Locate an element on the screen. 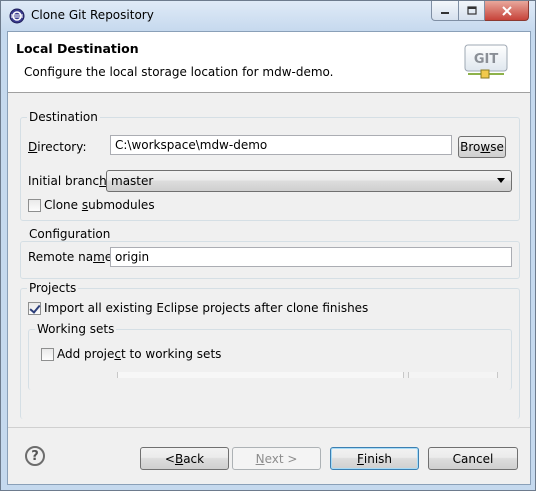 This screenshot has height=491, width=536. title-bar: Clone Git Repository is located at coordinates (268, 16).